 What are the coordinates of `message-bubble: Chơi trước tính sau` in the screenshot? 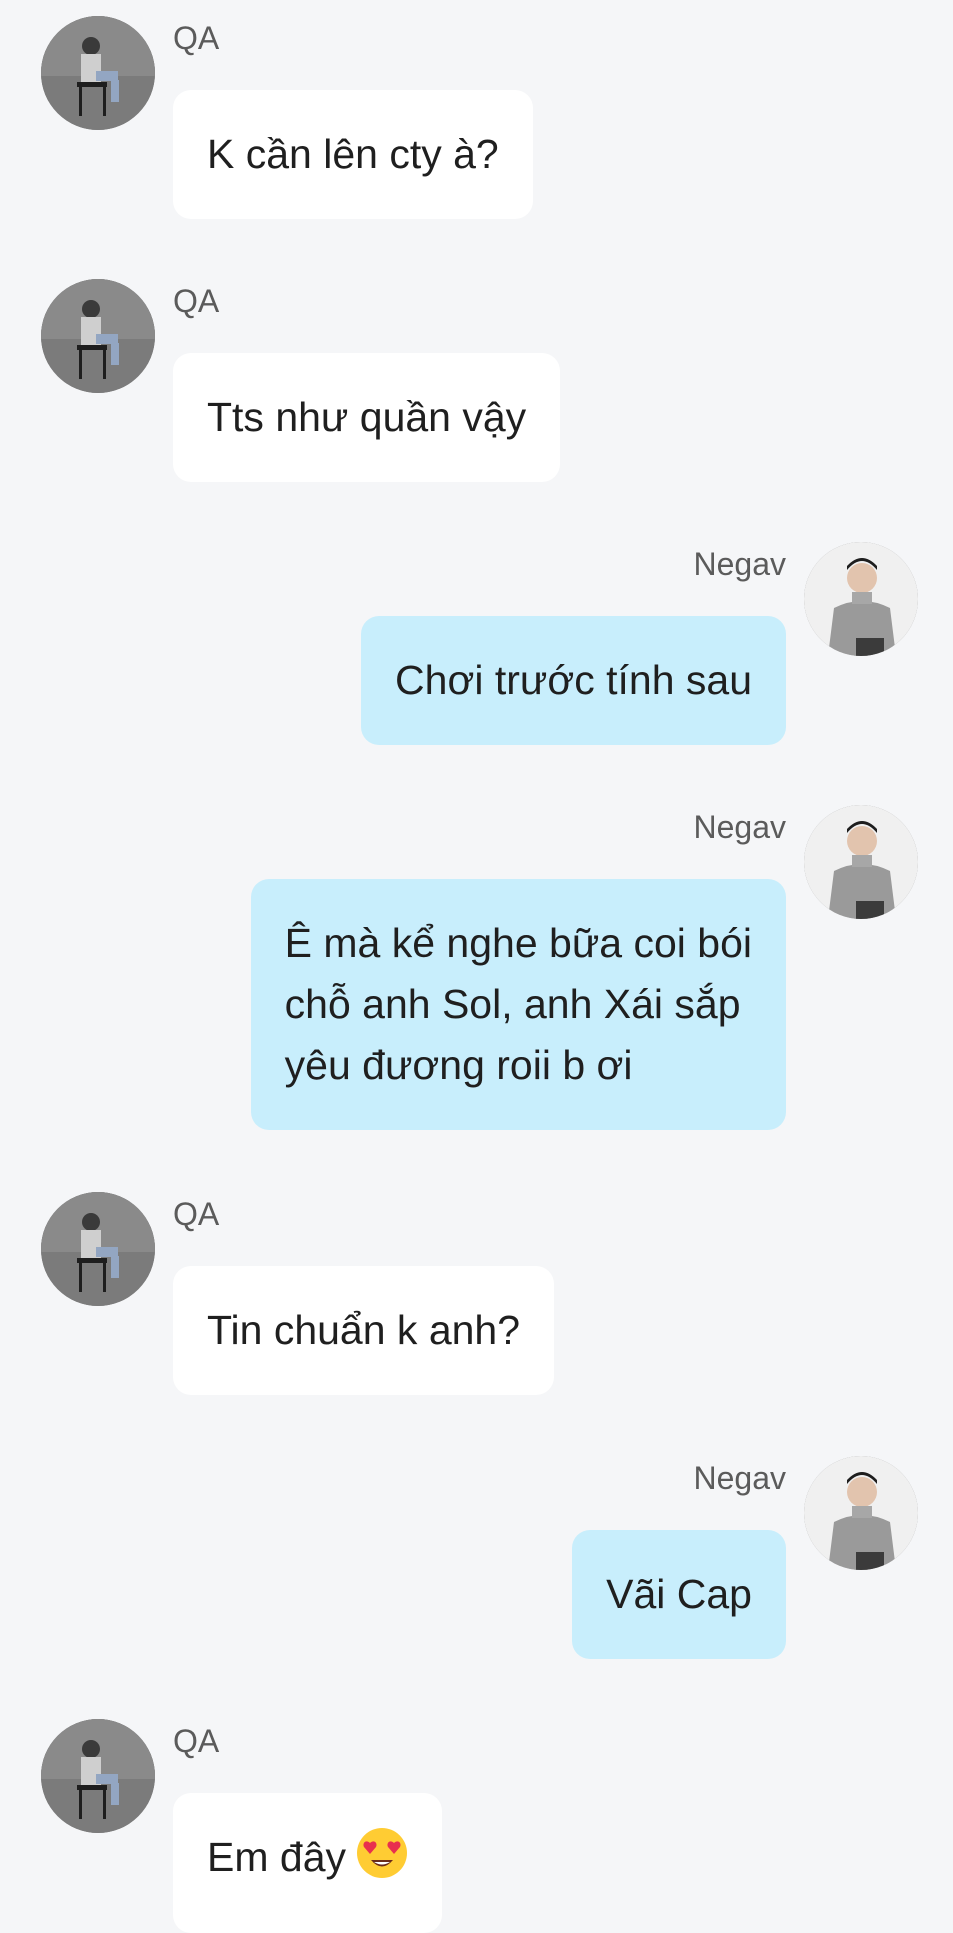 It's located at (573, 680).